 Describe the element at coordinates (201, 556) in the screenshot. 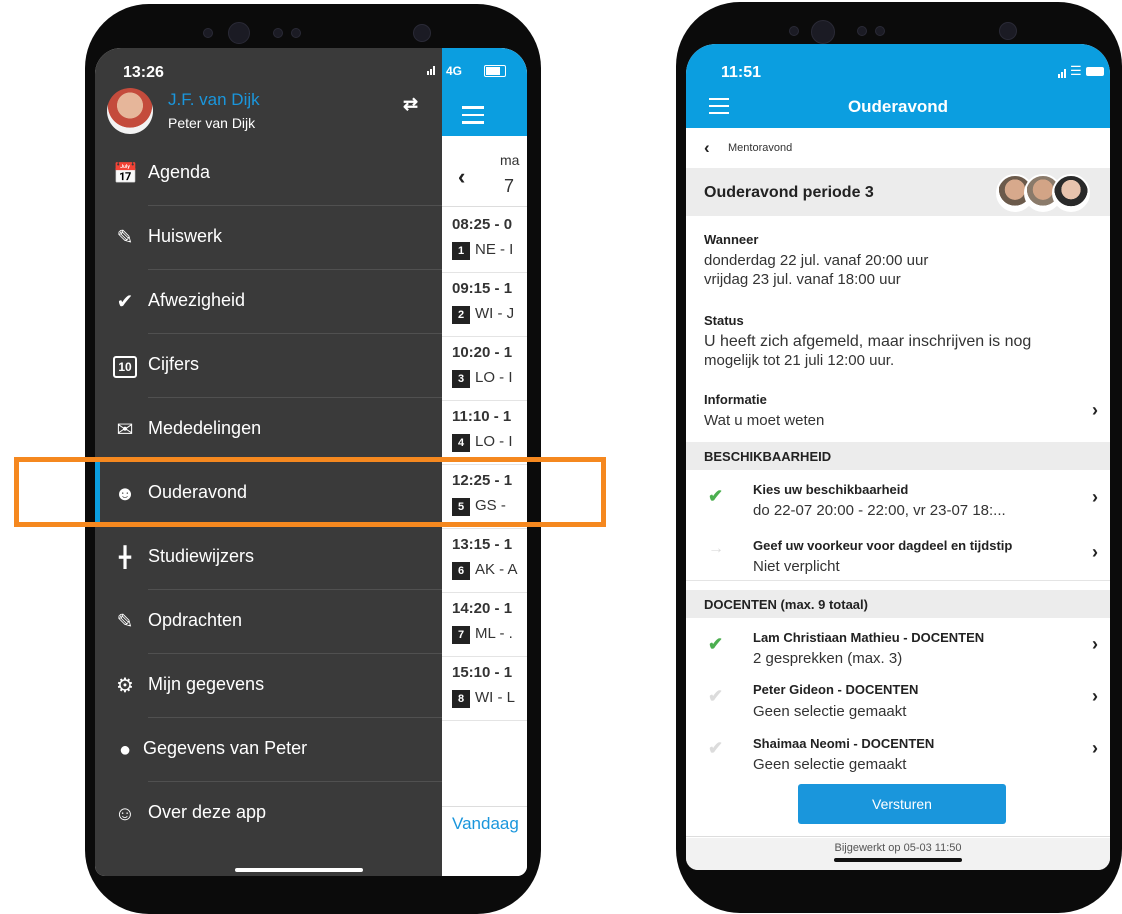

I see `menu-item-label: Studiewijzers` at that location.